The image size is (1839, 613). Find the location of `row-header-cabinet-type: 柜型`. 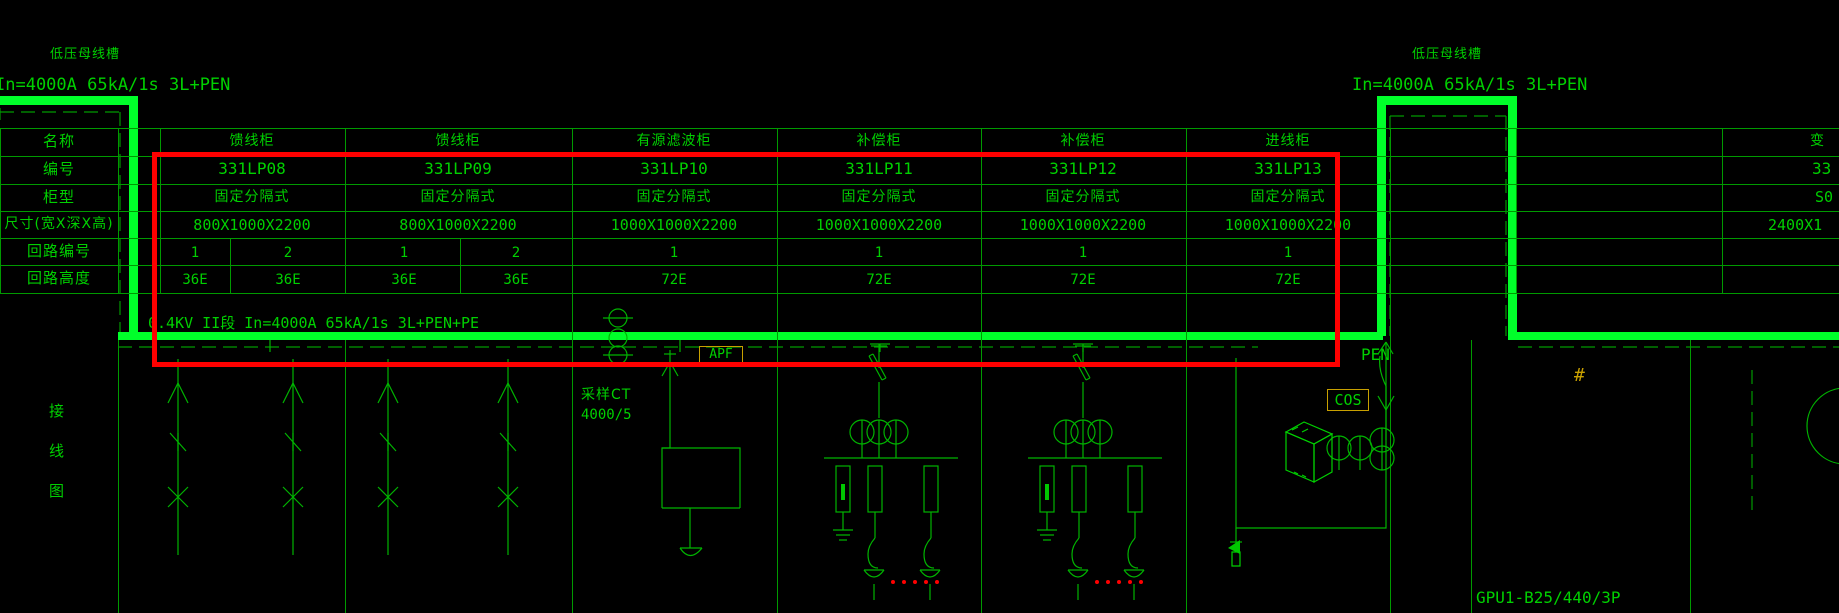

row-header-cabinet-type: 柜型 is located at coordinates (59, 197).